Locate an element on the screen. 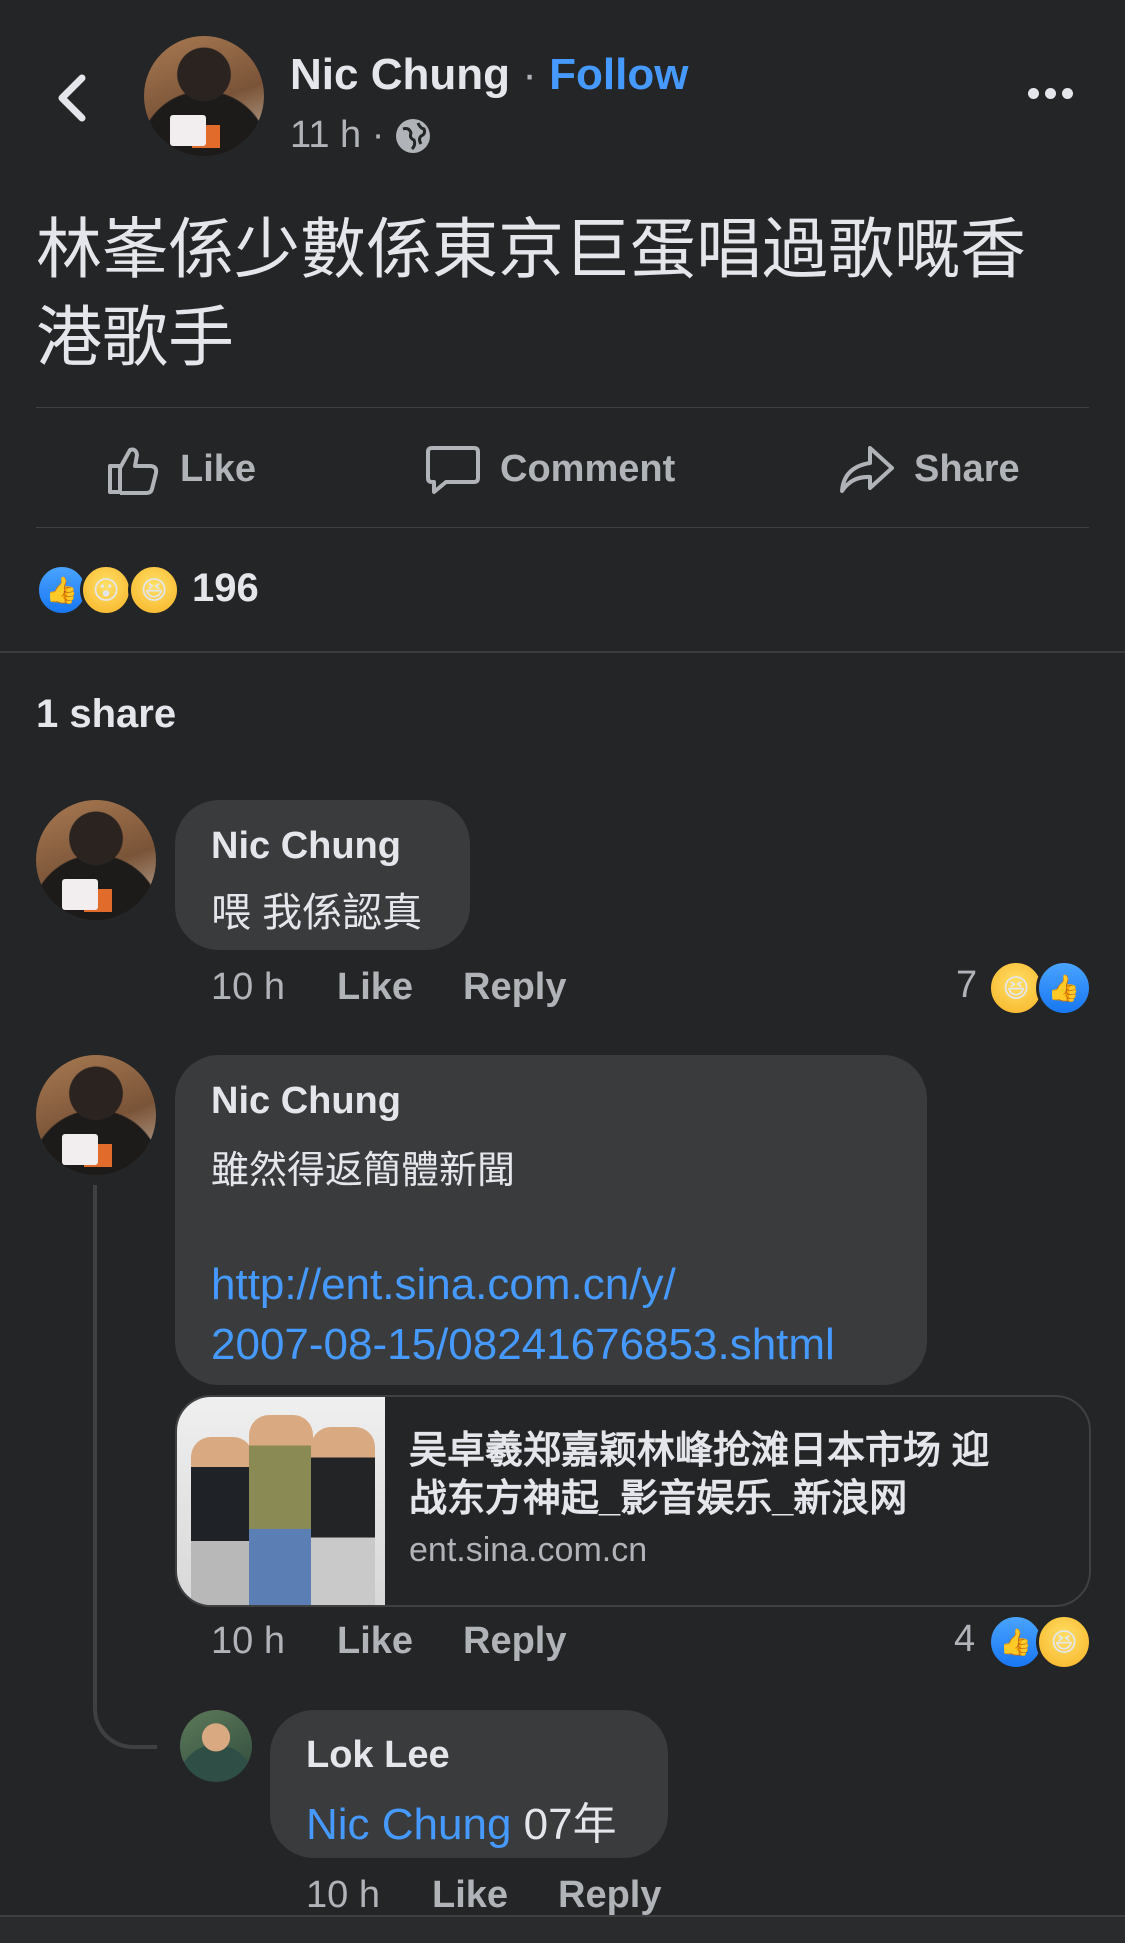  comment-label: Comment is located at coordinates (588, 468).